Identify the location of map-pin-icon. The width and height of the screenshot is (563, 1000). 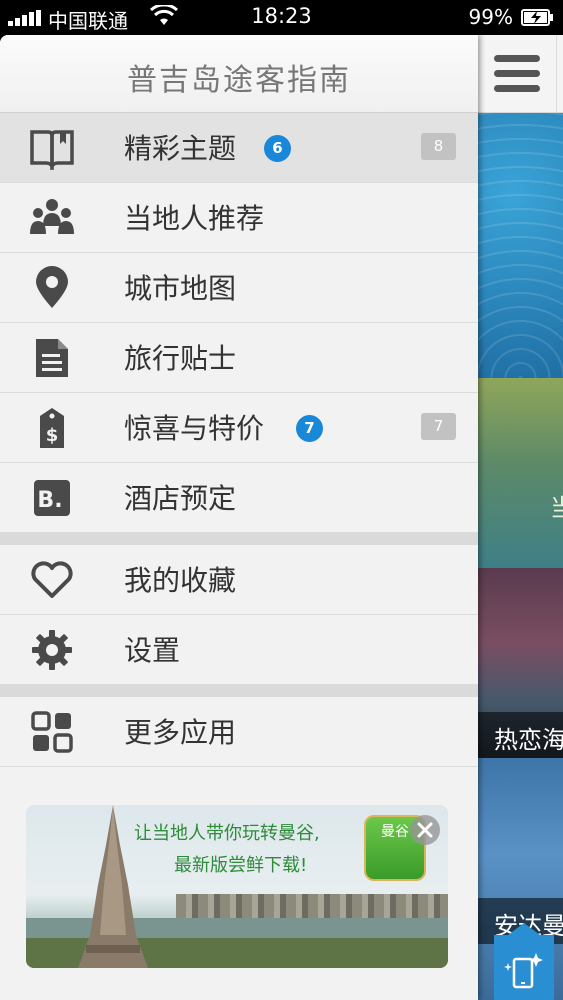
(52, 287).